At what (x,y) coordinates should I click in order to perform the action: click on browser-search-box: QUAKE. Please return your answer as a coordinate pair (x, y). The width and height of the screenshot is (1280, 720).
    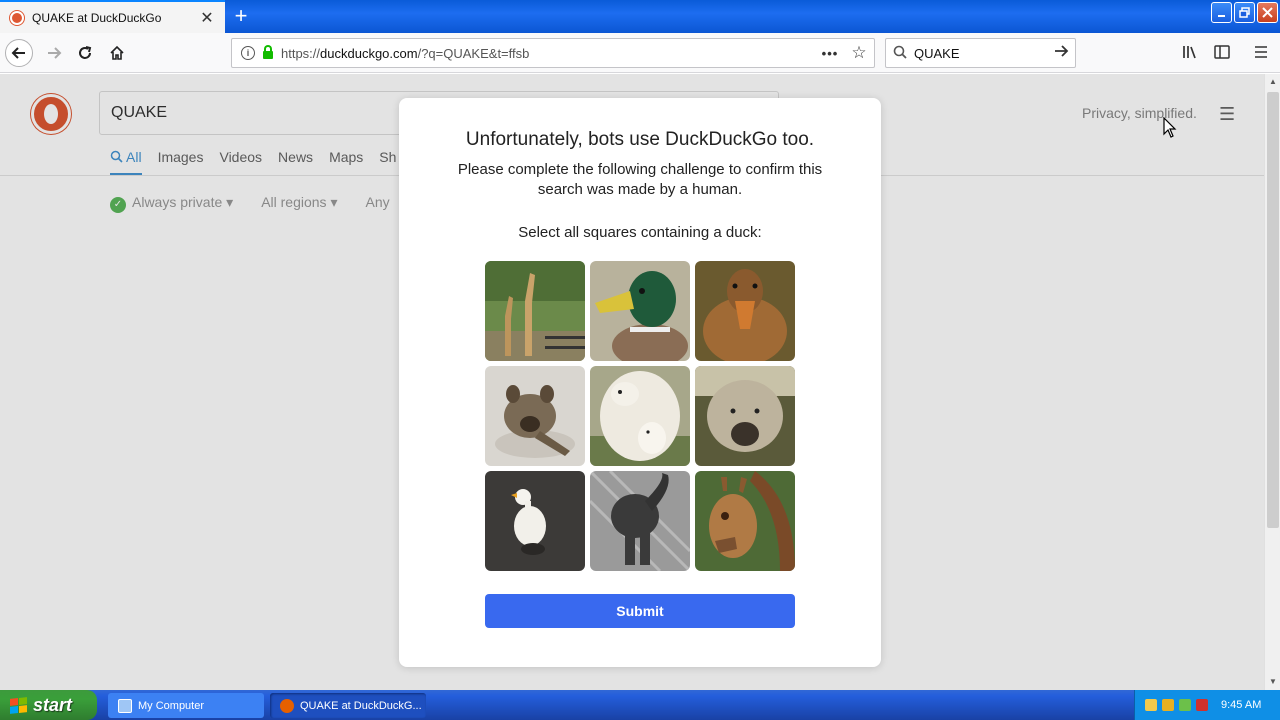
    Looking at the image, I should click on (980, 53).